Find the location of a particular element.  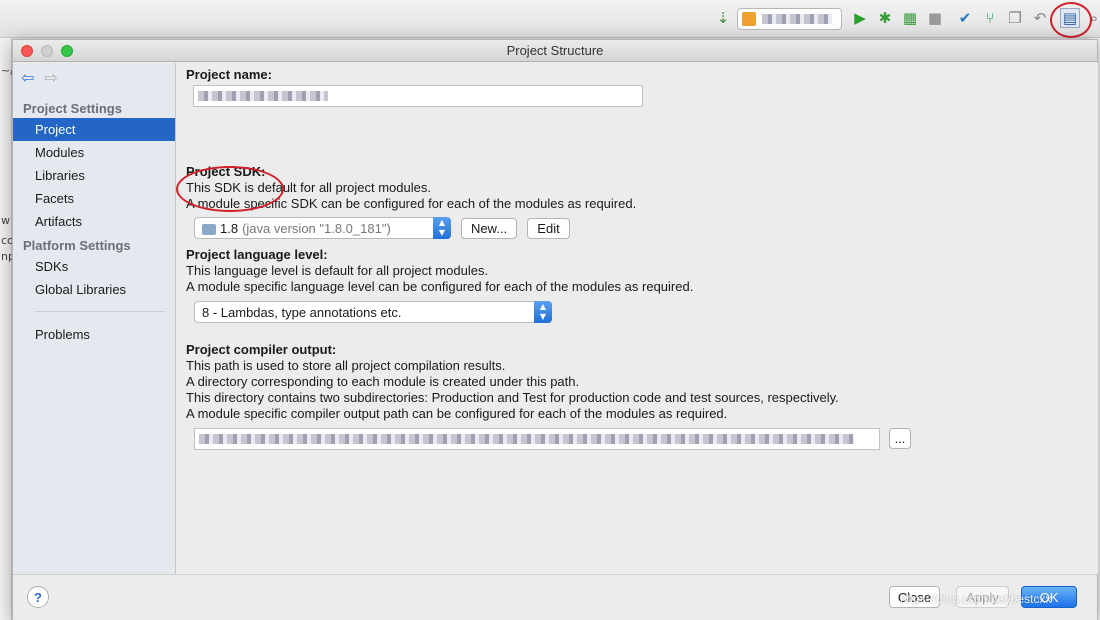

edge-text: w is located at coordinates (5, 220).